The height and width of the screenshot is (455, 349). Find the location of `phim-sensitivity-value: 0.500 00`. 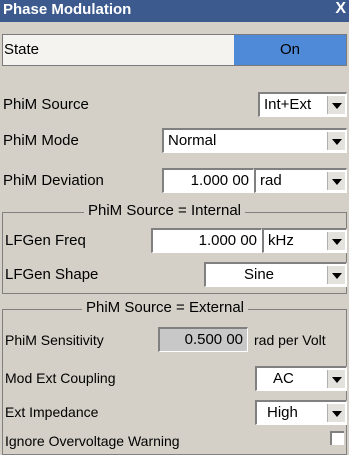

phim-sensitivity-value: 0.500 00 is located at coordinates (203, 339).